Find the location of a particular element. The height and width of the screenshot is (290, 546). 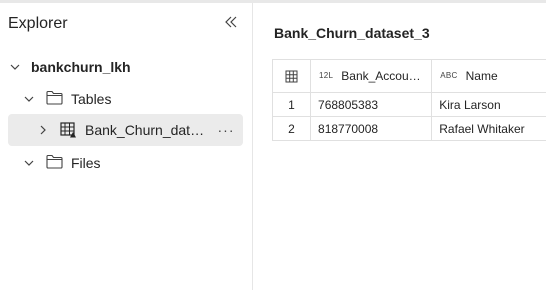

table-row: 1 768805383 Kira Larson is located at coordinates (408, 104).